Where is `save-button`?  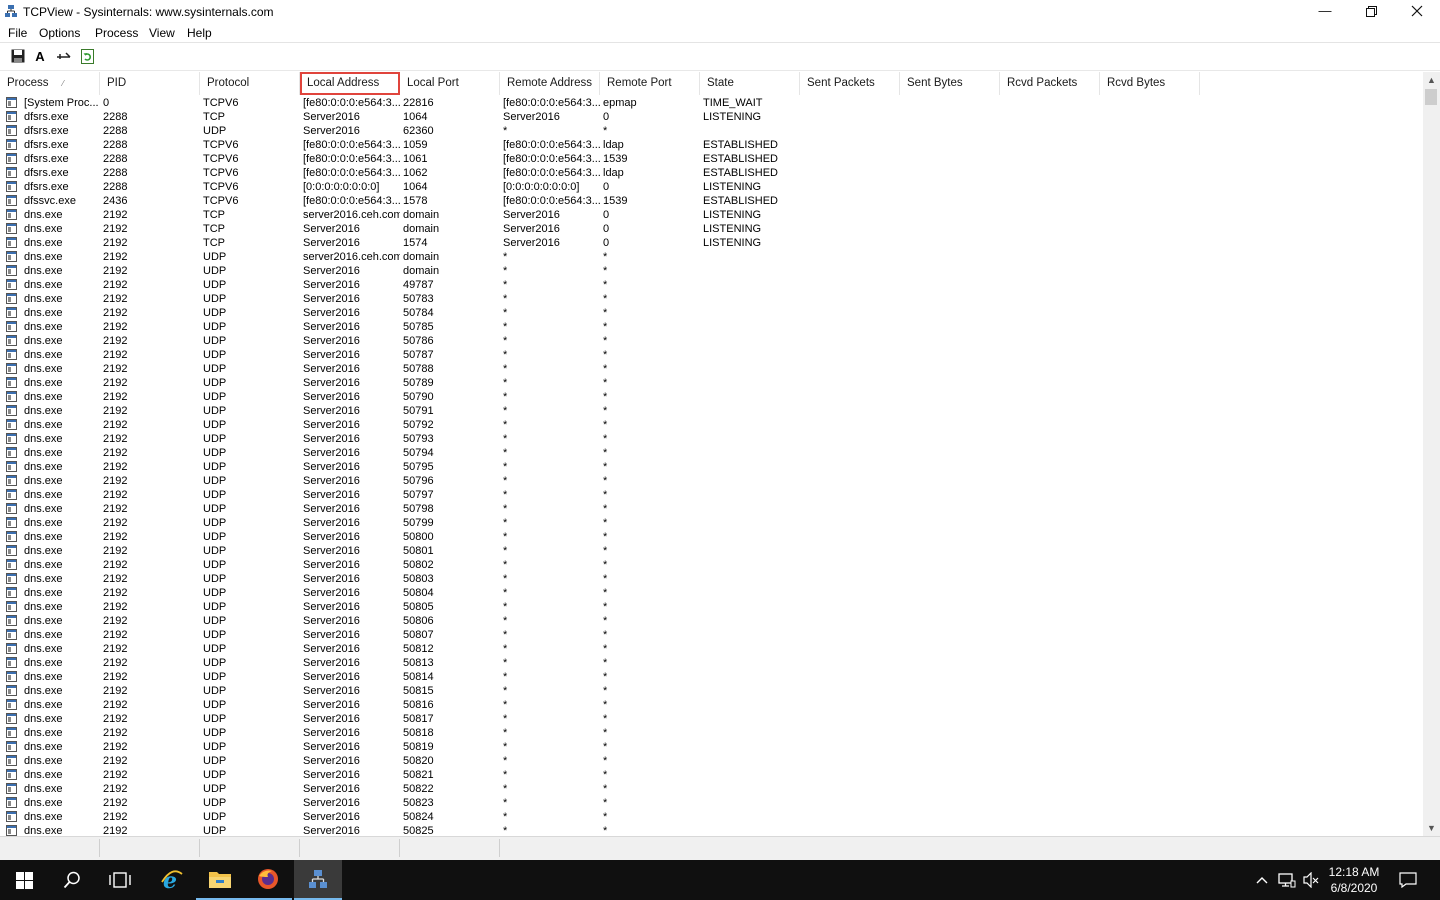
save-button is located at coordinates (18, 56).